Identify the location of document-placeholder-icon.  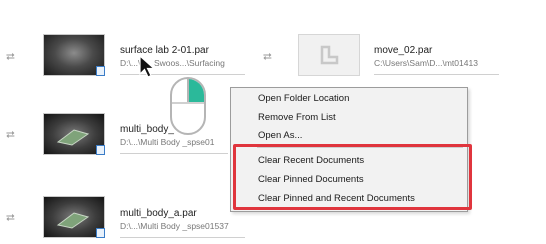
(329, 55).